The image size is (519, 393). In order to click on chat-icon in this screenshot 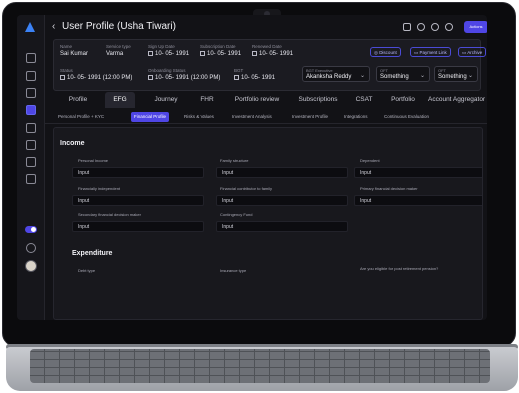, I will do `click(421, 27)`.